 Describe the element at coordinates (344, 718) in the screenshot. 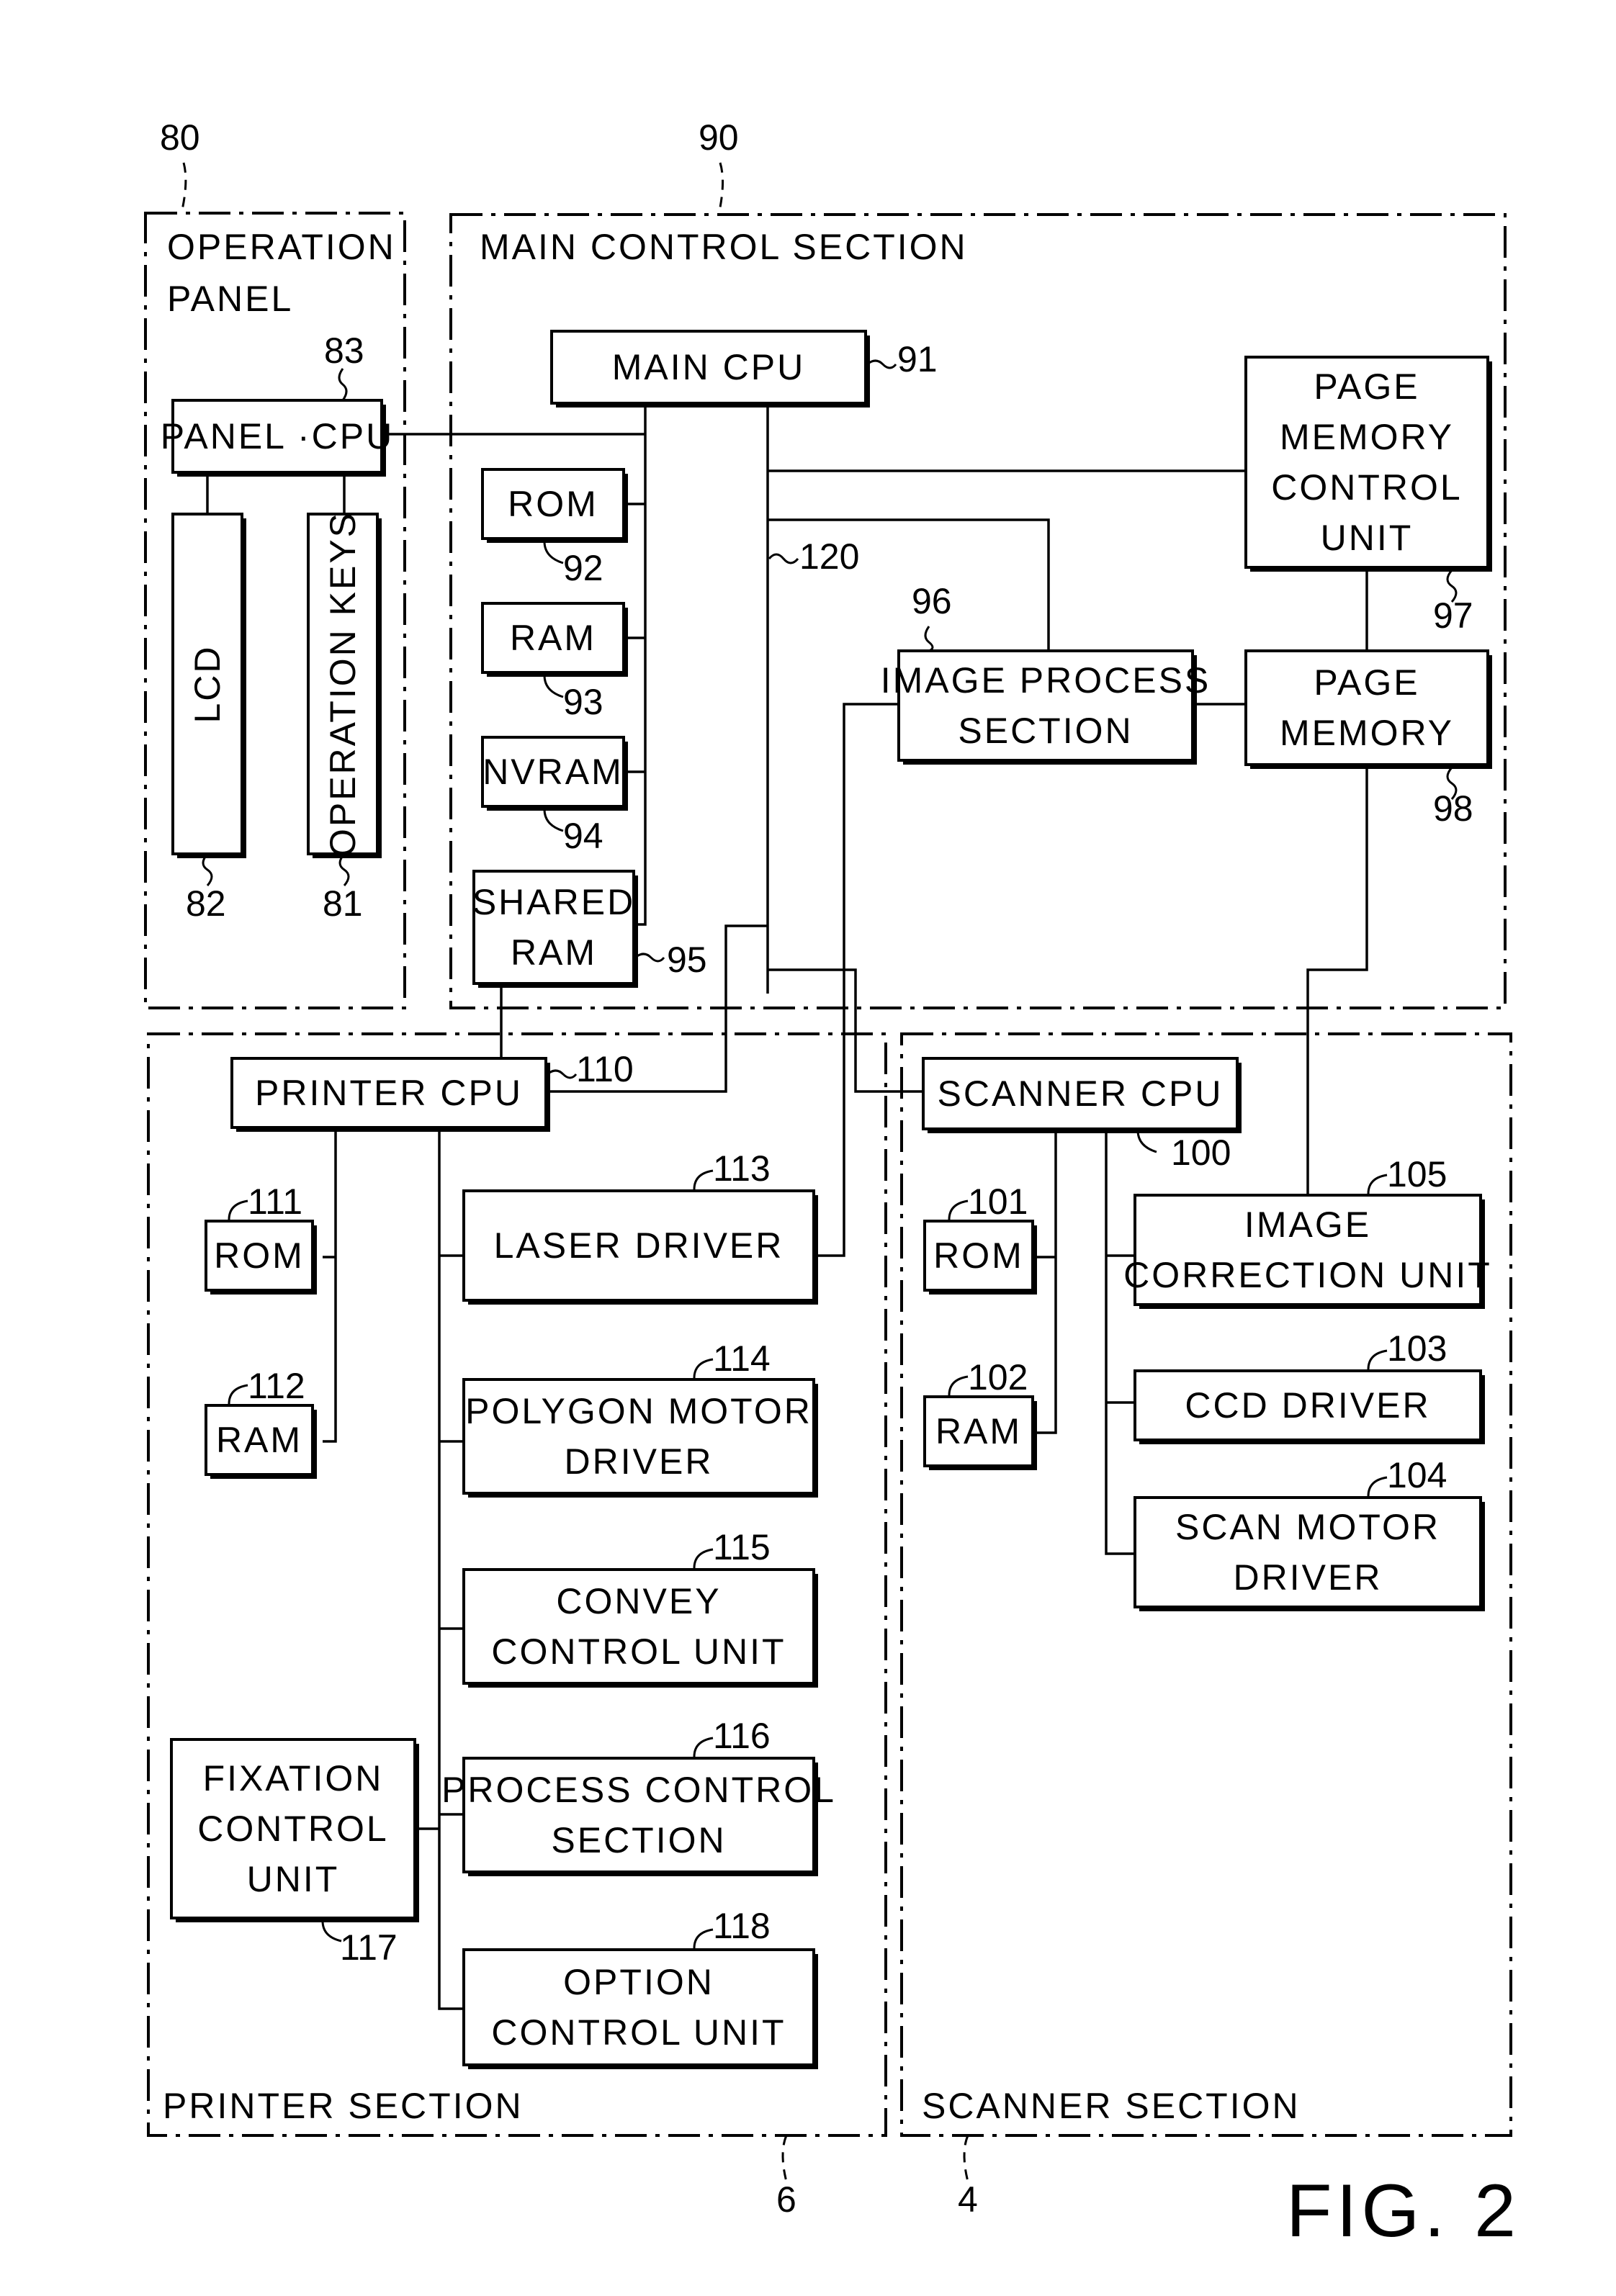

I see `block-operation-keys: OPERATION KEYS 81` at that location.